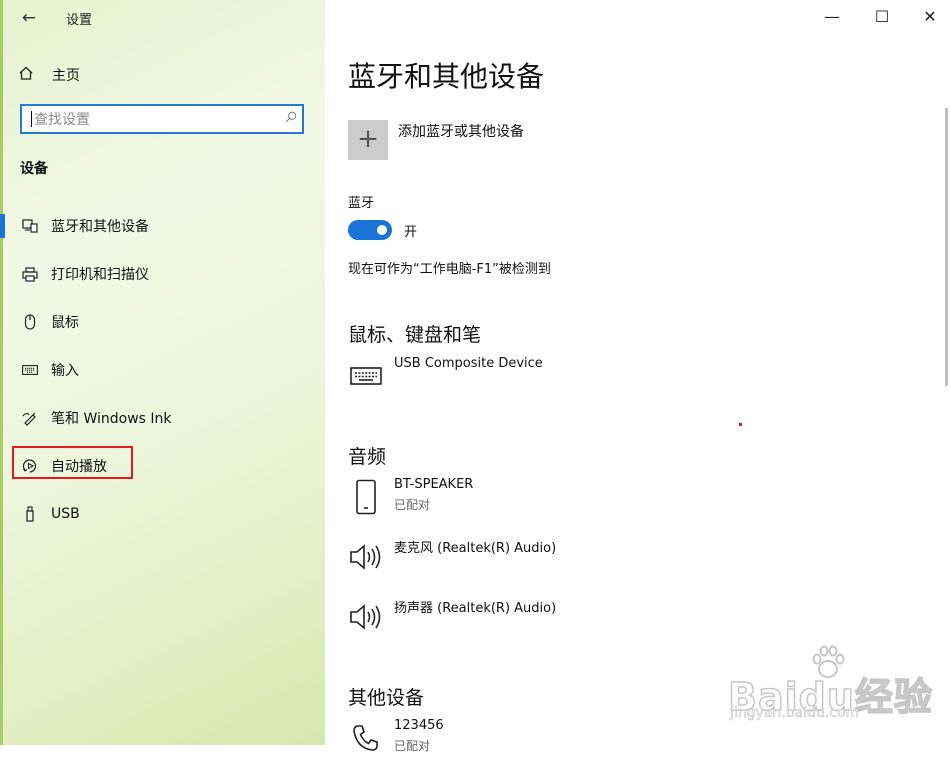 The image size is (950, 762). I want to click on usb-icon, so click(30, 514).